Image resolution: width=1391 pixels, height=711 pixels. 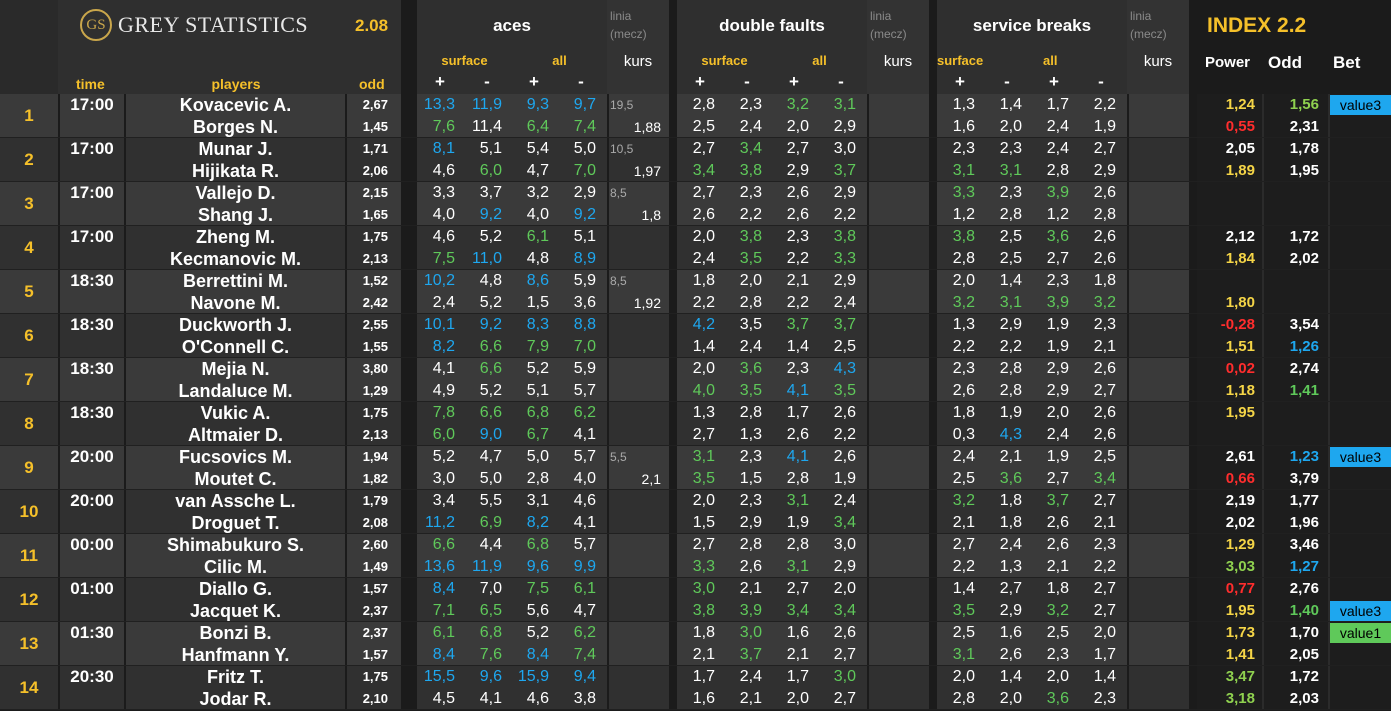 What do you see at coordinates (537, 346) in the screenshot?
I see `aces-value: 7,9` at bounding box center [537, 346].